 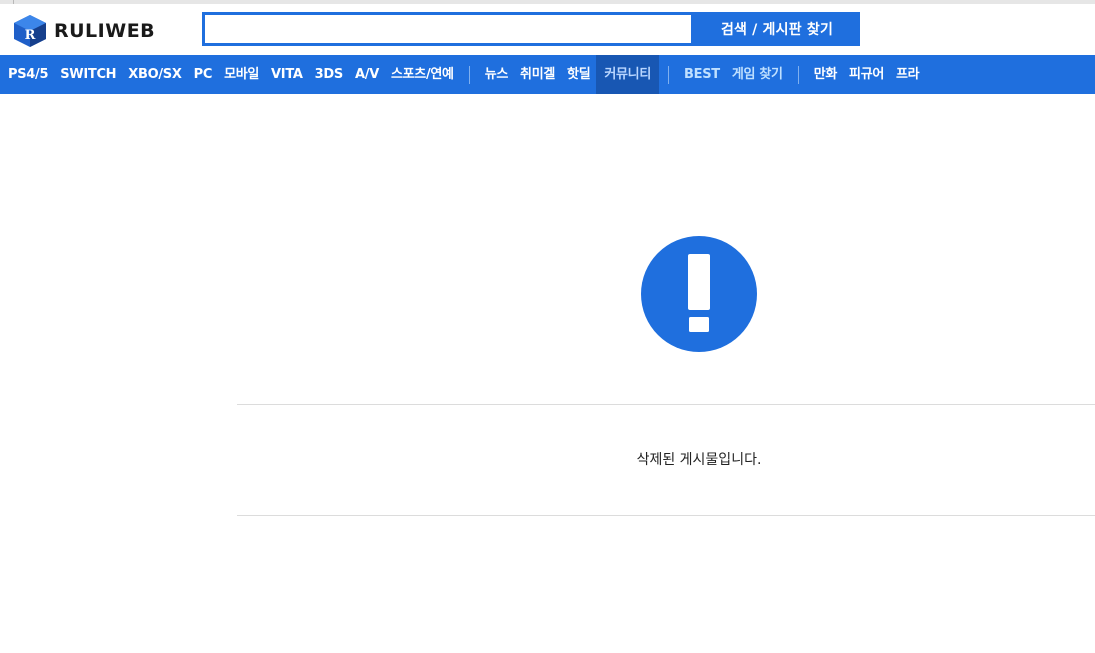 I want to click on nav-item-best: BEST, so click(x=702, y=74).